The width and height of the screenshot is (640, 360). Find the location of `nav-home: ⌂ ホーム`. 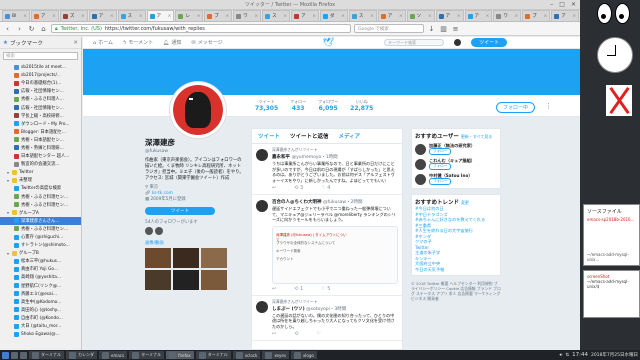

nav-home: ⌂ ホーム is located at coordinates (103, 43).